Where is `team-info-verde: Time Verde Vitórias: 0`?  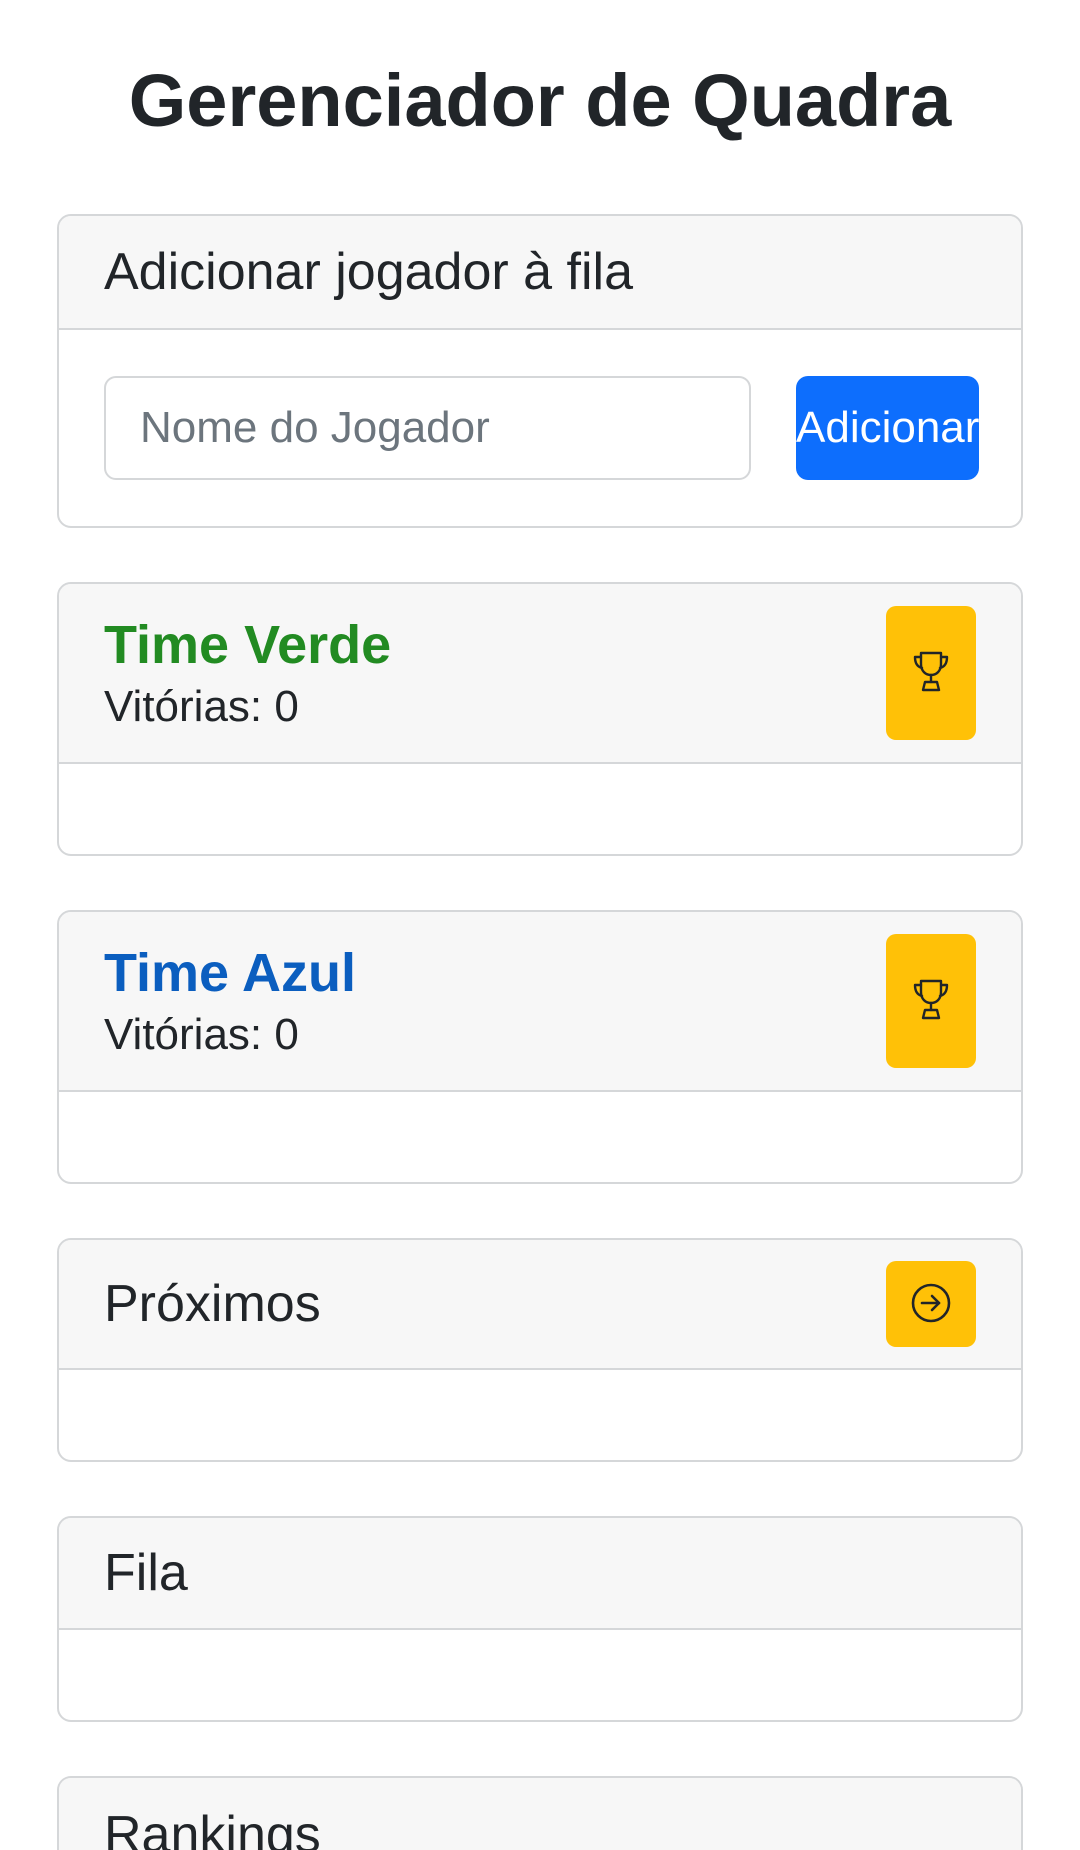
team-info-verde: Time Verde Vitórias: 0 is located at coordinates (247, 673).